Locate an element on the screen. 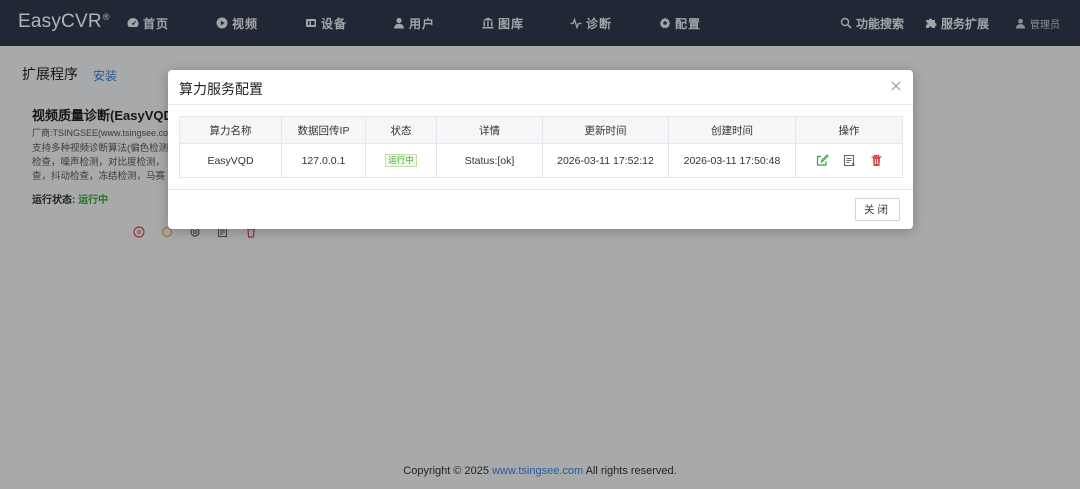  column-header: 算力名称 is located at coordinates (230, 130).